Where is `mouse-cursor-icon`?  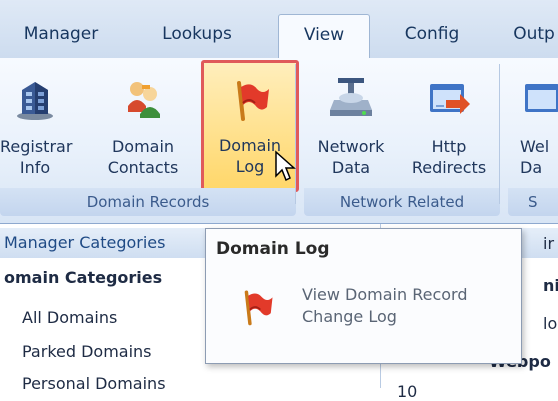
mouse-cursor-icon is located at coordinates (285, 166).